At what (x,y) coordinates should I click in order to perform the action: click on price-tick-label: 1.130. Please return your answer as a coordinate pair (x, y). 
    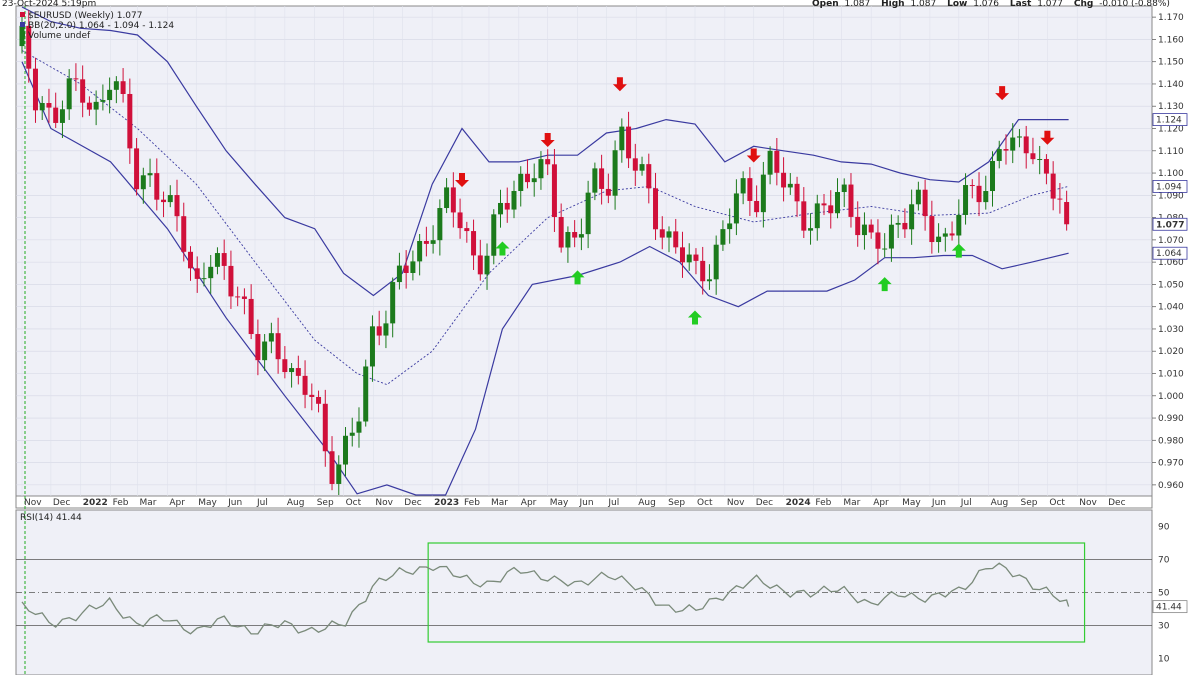
    Looking at the image, I should click on (1171, 107).